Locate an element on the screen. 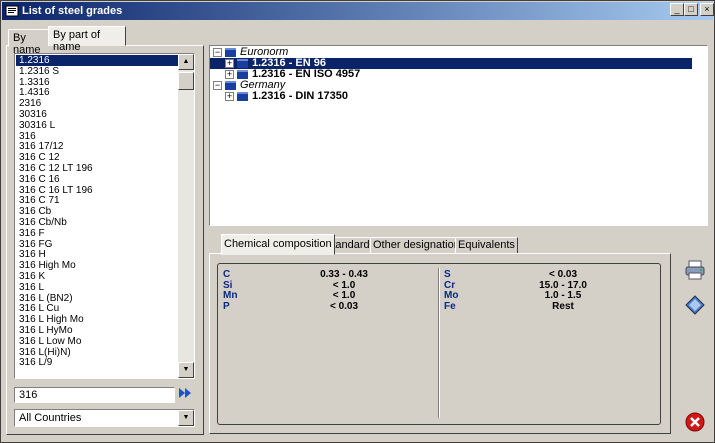 The image size is (715, 443). grade-list-item: 316 C 71 is located at coordinates (97, 200).